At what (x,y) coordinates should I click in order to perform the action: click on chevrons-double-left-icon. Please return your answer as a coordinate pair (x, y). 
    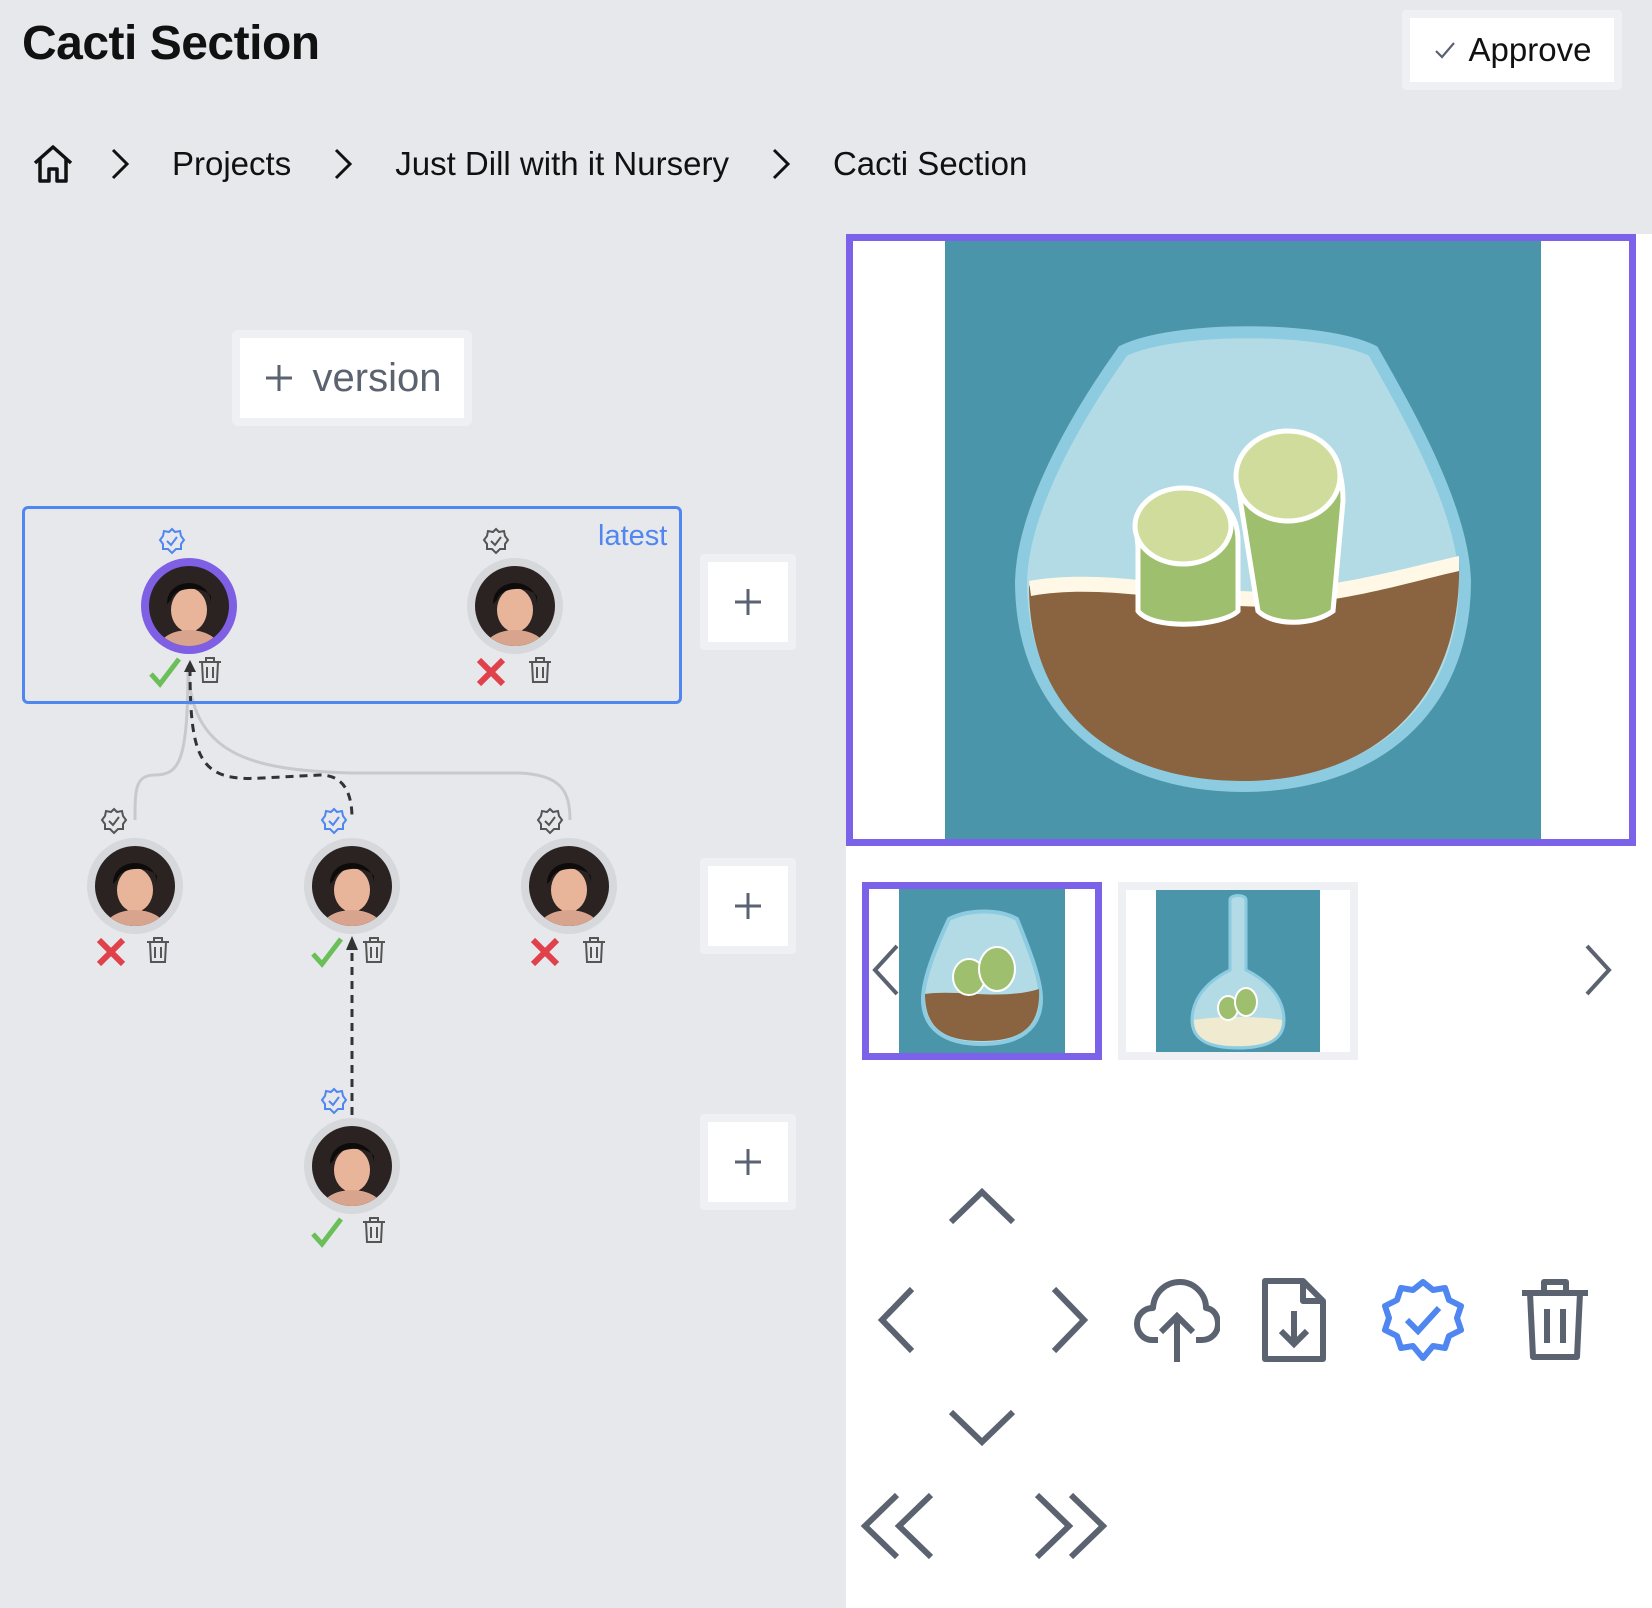
    Looking at the image, I should click on (897, 1526).